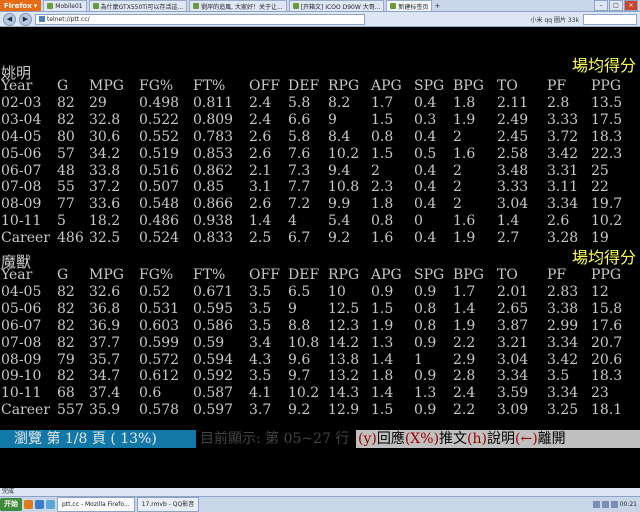 The height and width of the screenshot is (512, 640). I want to click on address-bar: telnet://ptt.cc/, so click(200, 19).